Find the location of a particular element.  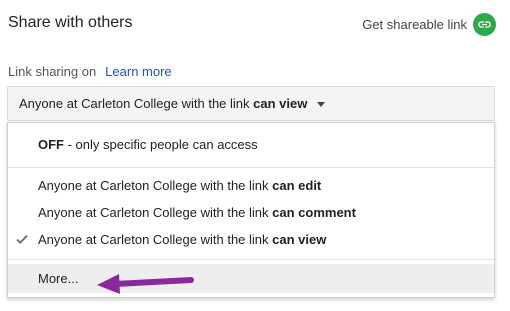

menu-item-off-description: - only specific people can access is located at coordinates (161, 144).